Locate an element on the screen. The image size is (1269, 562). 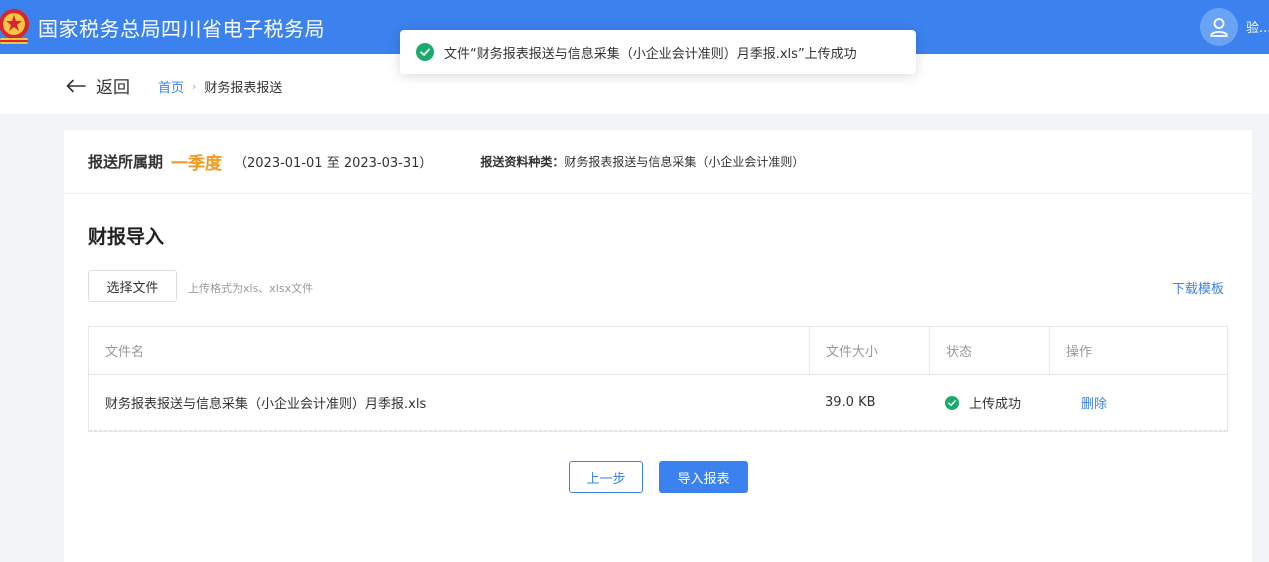
delete-link: 删除 is located at coordinates (1094, 402).